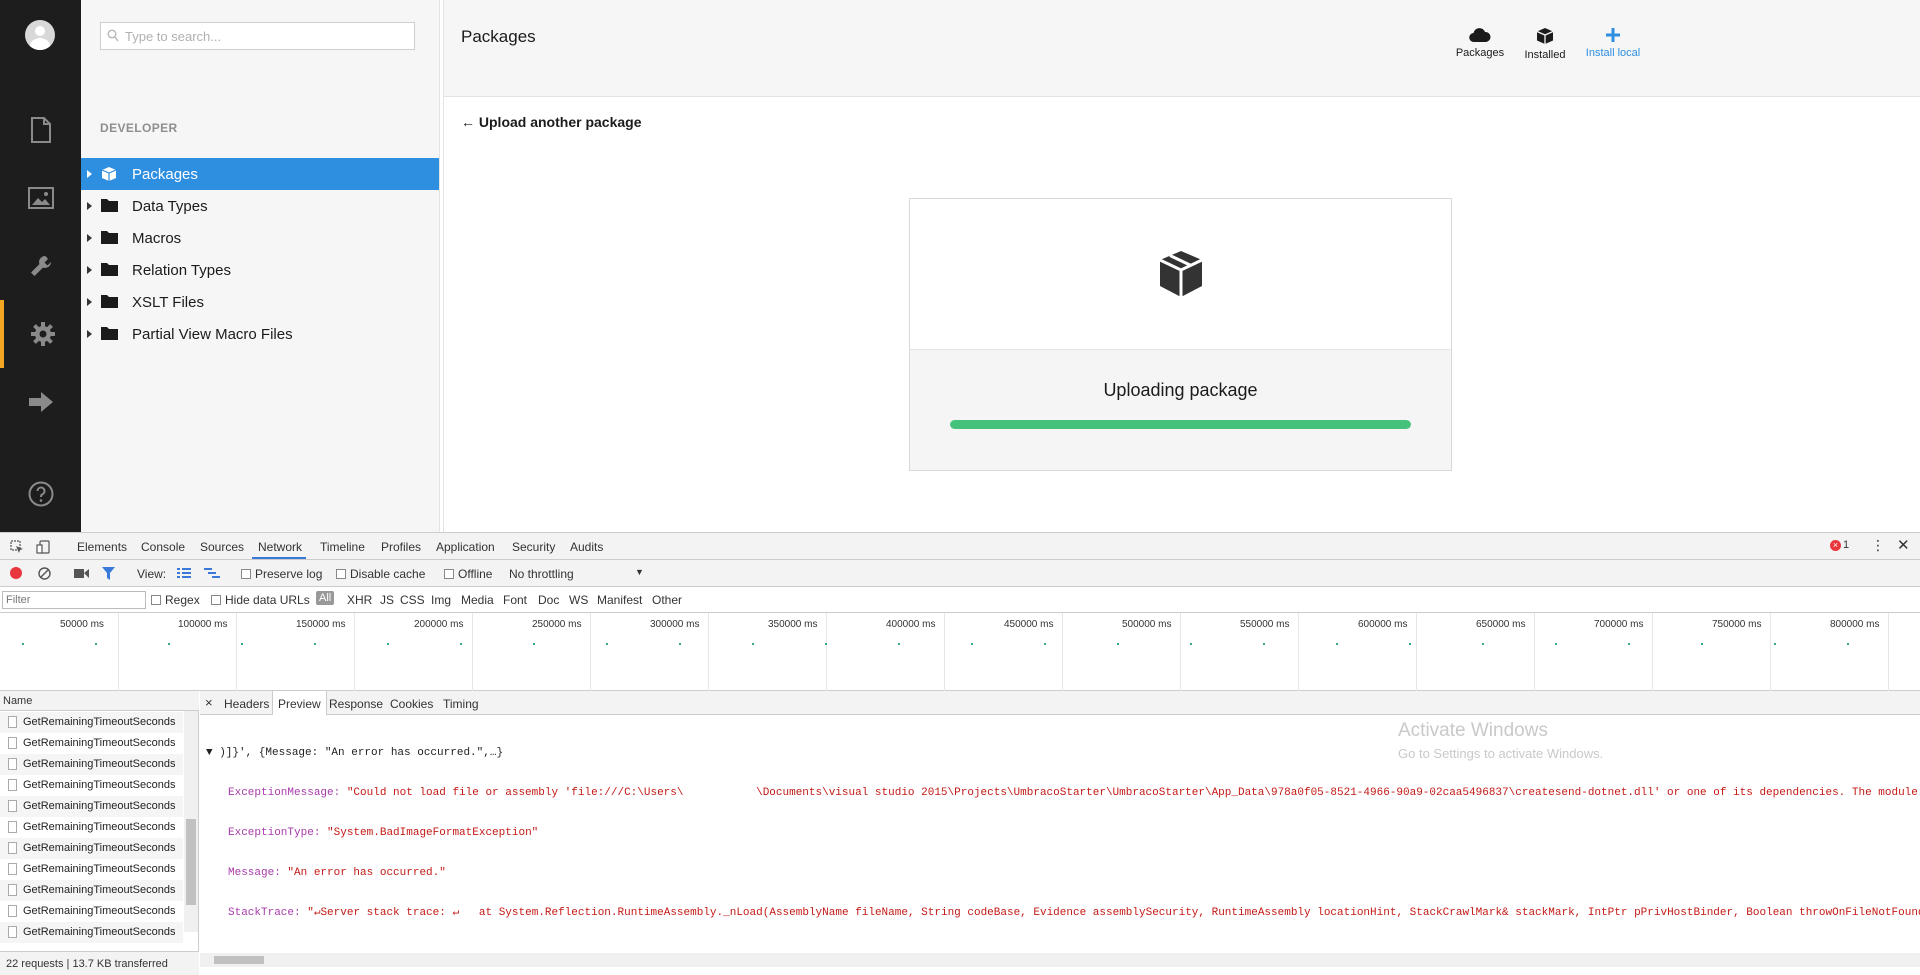 The width and height of the screenshot is (1920, 975). What do you see at coordinates (578, 600) in the screenshot?
I see `filter-type-ws: WS` at bounding box center [578, 600].